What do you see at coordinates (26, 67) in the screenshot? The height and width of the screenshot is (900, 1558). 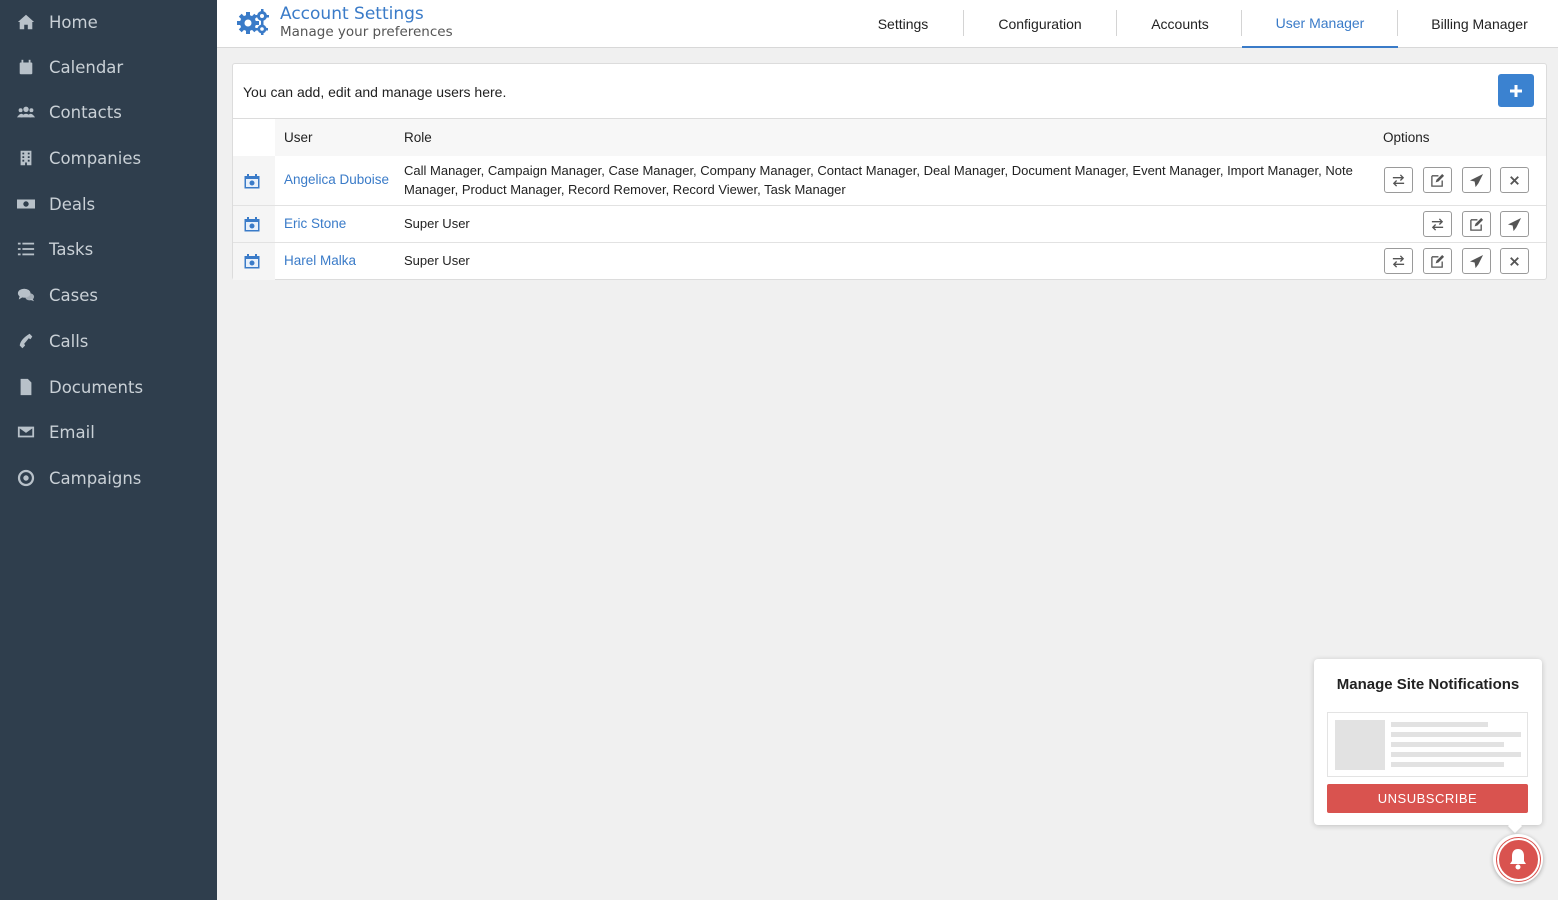 I see `calendar-icon` at bounding box center [26, 67].